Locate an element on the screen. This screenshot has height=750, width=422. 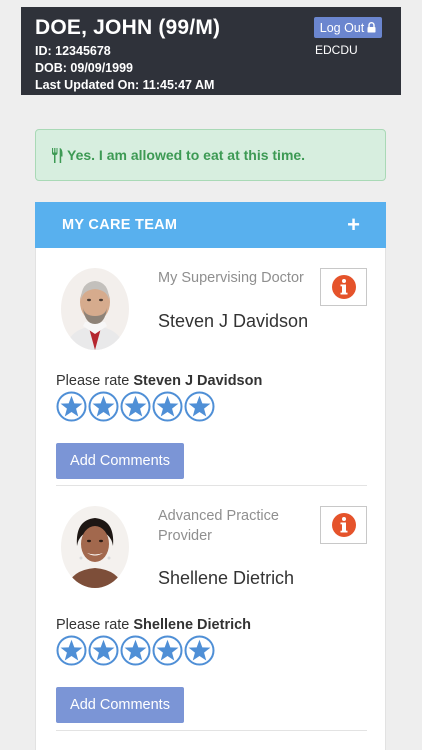
plus-icon: + is located at coordinates (353, 225).